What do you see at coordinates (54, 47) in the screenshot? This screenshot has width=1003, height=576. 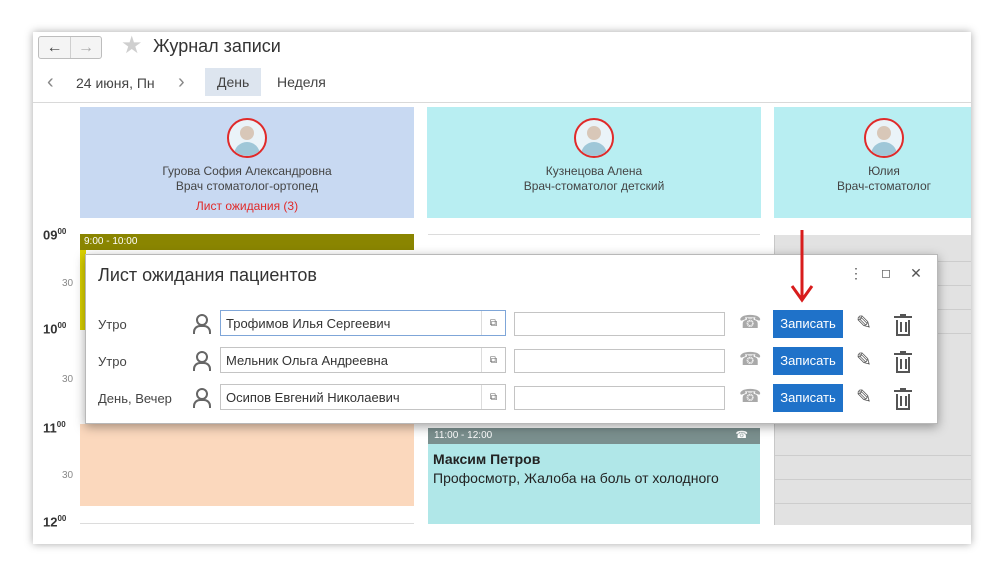 I see `arrow-left-icon: ←` at bounding box center [54, 47].